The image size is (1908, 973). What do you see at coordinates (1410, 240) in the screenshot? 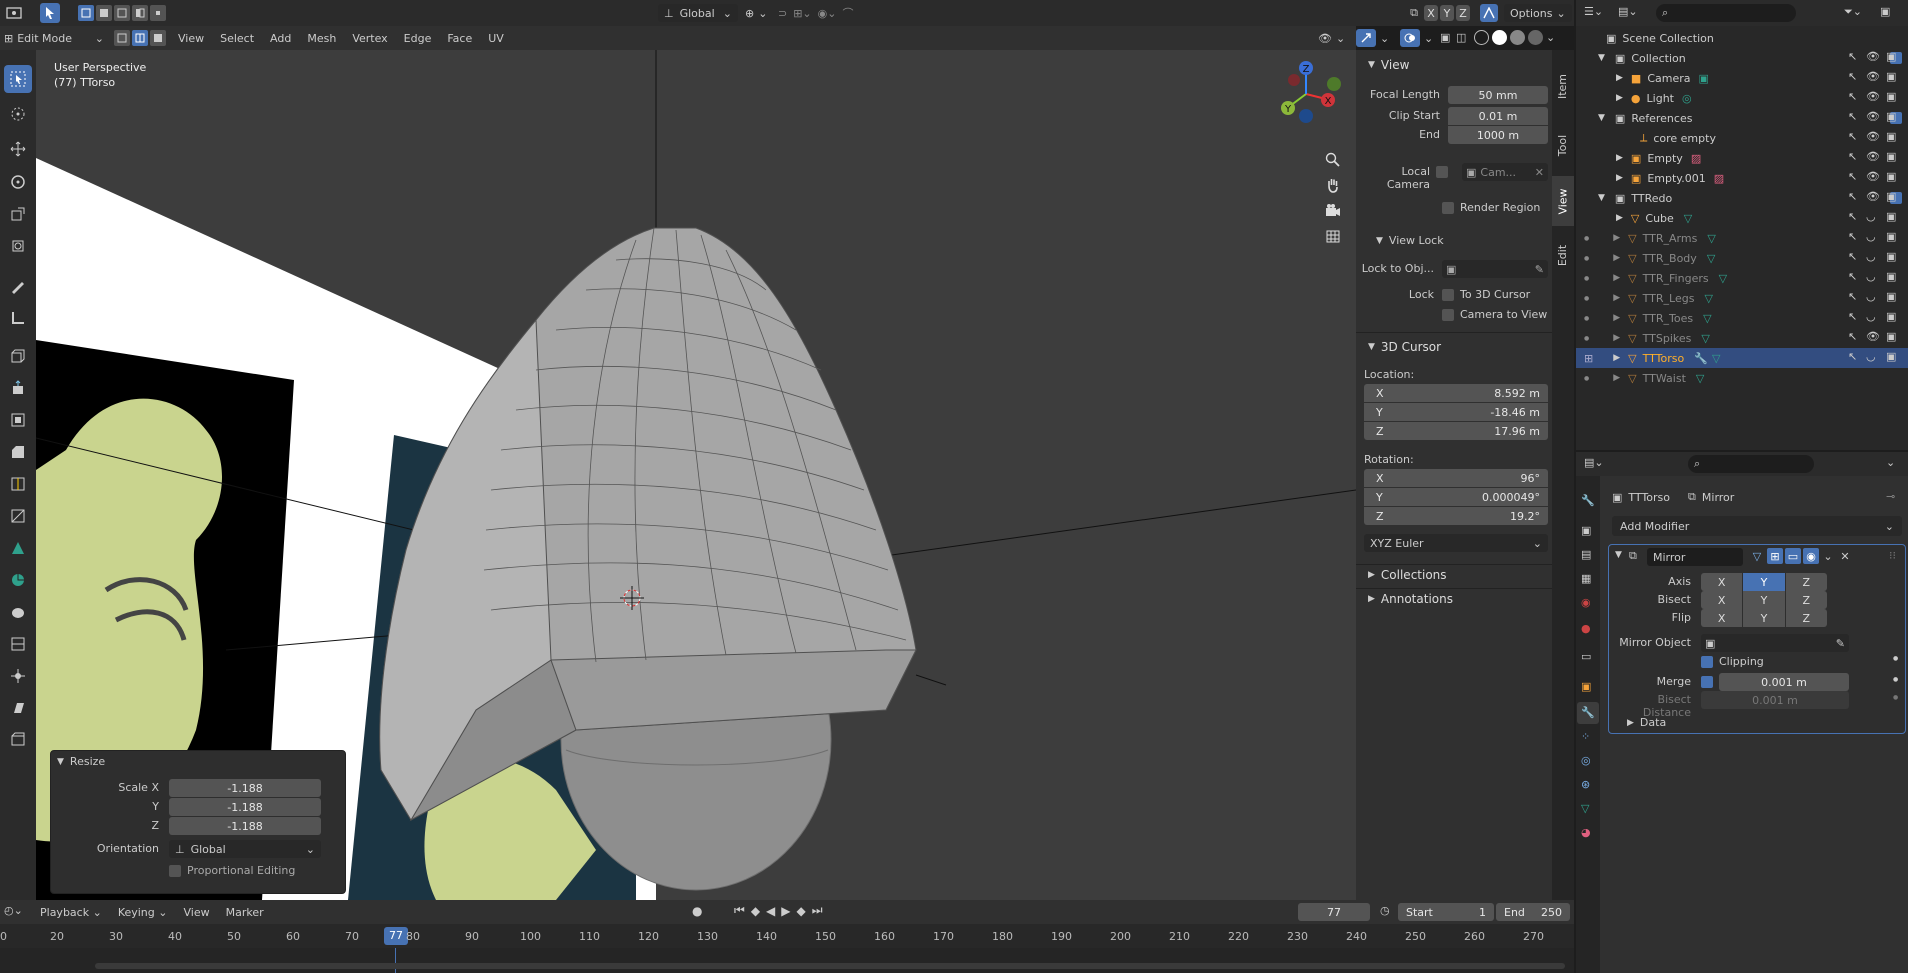
I see `view-lock-section-header: ▼ View Lock` at bounding box center [1410, 240].